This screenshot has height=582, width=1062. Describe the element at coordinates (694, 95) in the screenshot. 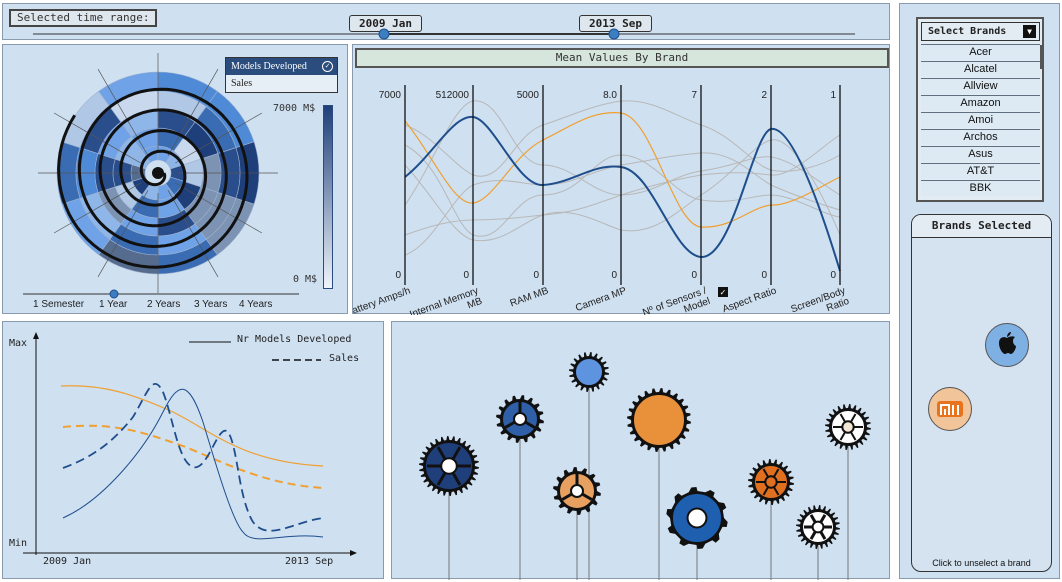

I see `axis-max-label: 7` at that location.